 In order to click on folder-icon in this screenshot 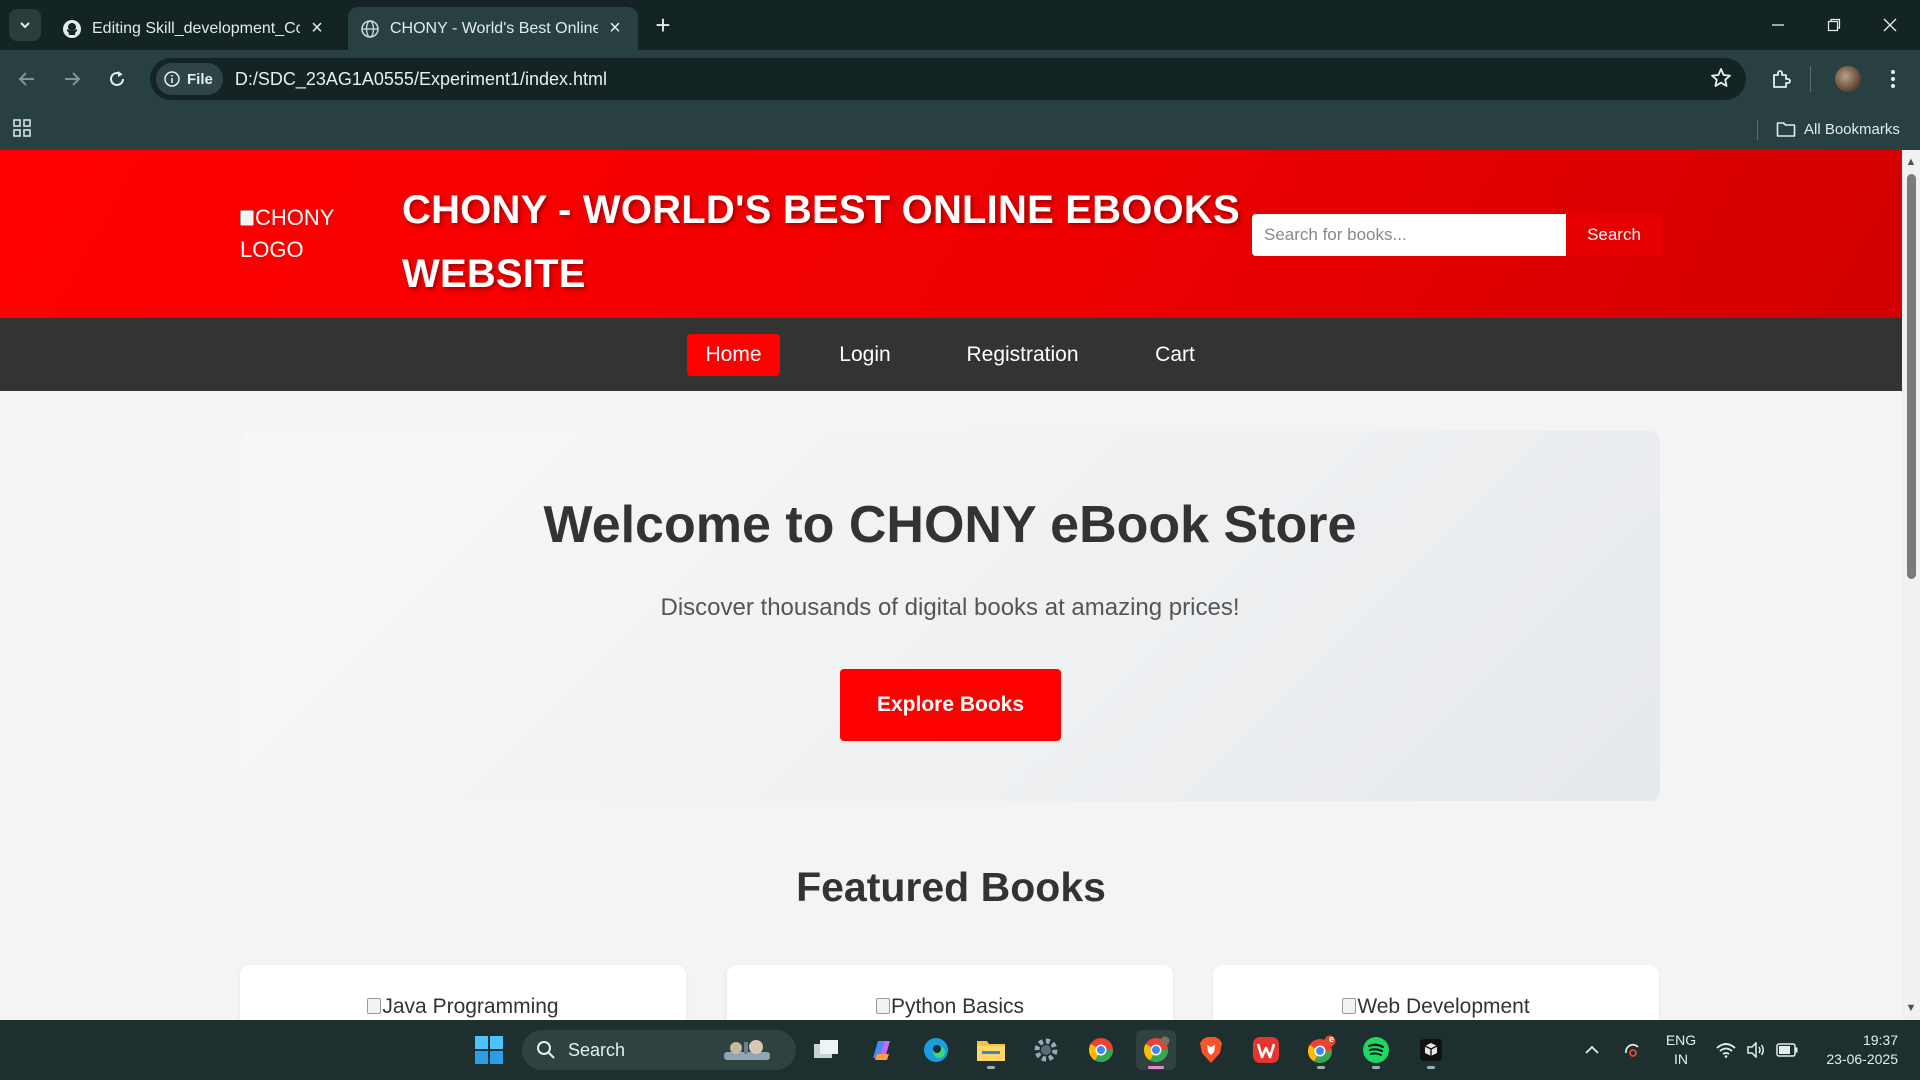, I will do `click(1786, 129)`.